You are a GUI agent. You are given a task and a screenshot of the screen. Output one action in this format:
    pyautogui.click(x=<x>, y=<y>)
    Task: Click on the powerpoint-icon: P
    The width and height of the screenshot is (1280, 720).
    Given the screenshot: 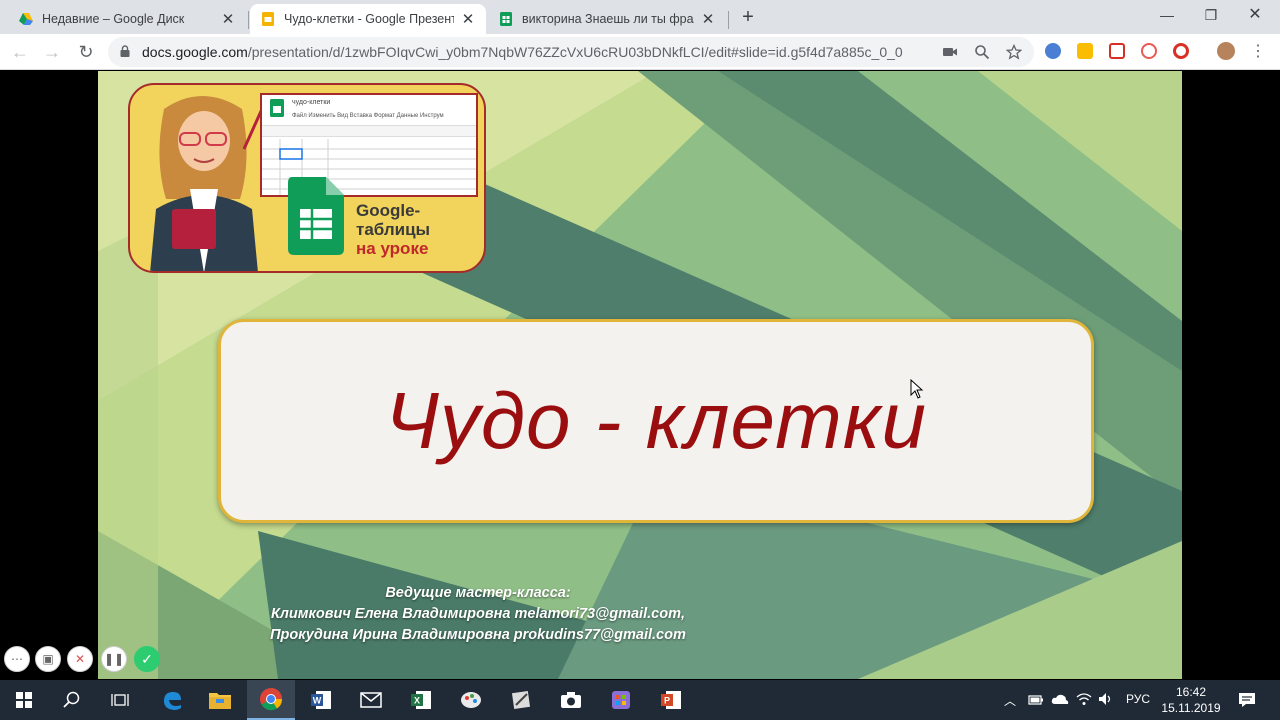 What is the action you would take?
    pyautogui.click(x=671, y=700)
    